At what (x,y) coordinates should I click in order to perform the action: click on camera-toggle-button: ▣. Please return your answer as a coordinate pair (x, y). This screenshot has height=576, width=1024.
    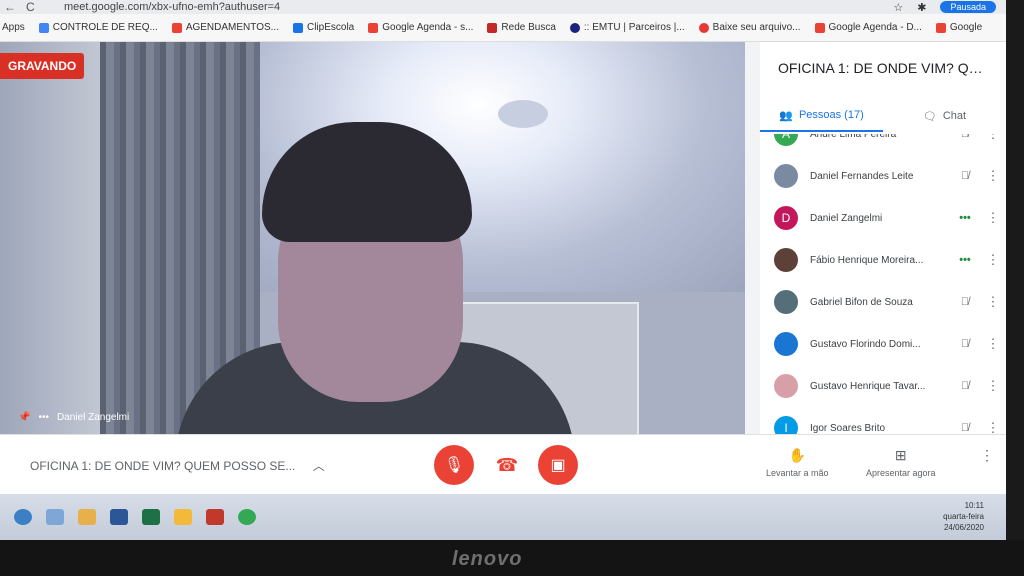
    Looking at the image, I should click on (558, 465).